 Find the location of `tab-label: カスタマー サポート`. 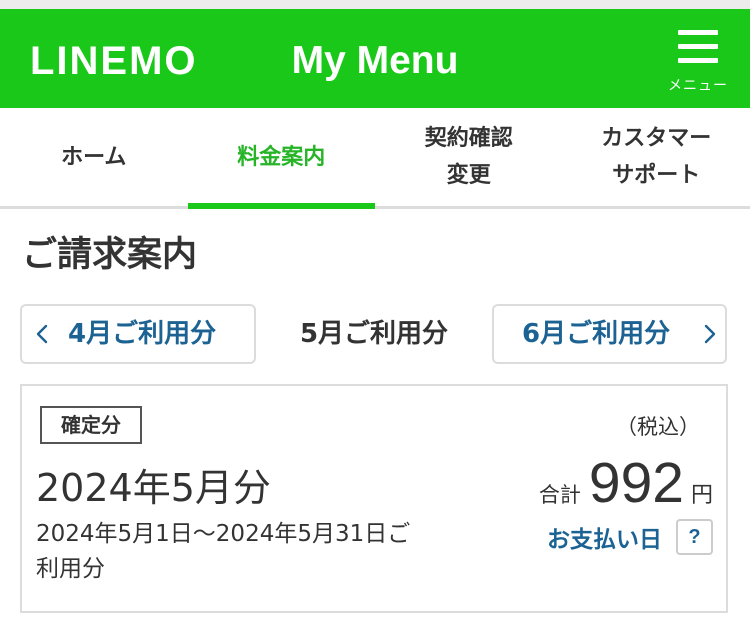

tab-label: カスタマー サポート is located at coordinates (656, 157).